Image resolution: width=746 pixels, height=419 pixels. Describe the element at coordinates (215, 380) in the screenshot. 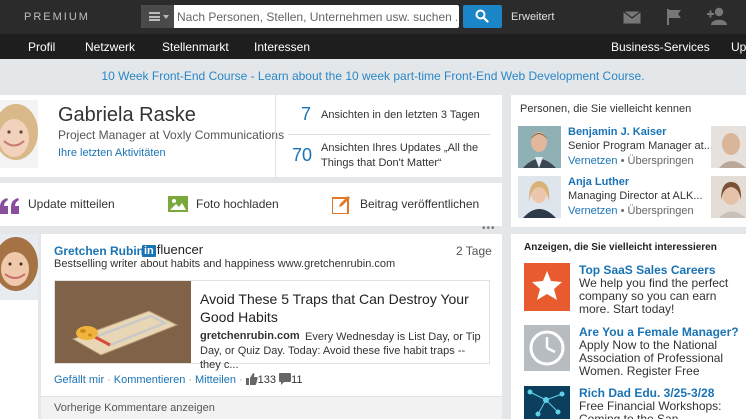

I see `share-button: Mitteilen` at that location.